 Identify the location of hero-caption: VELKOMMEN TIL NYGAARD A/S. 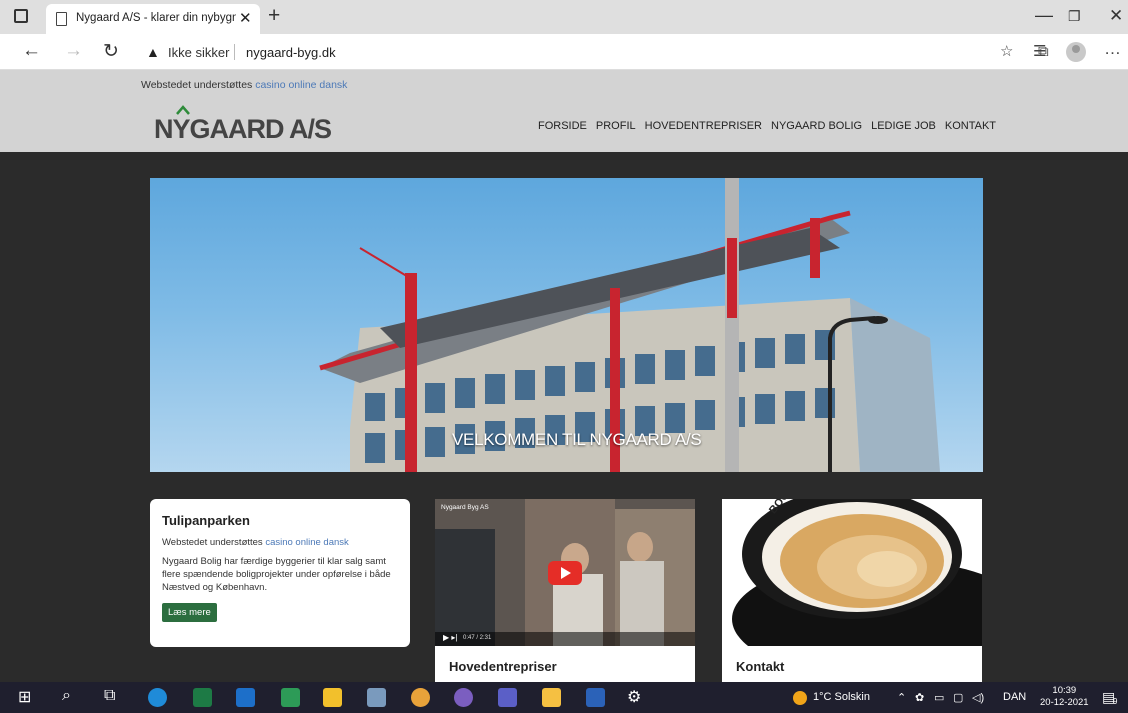
(577, 439).